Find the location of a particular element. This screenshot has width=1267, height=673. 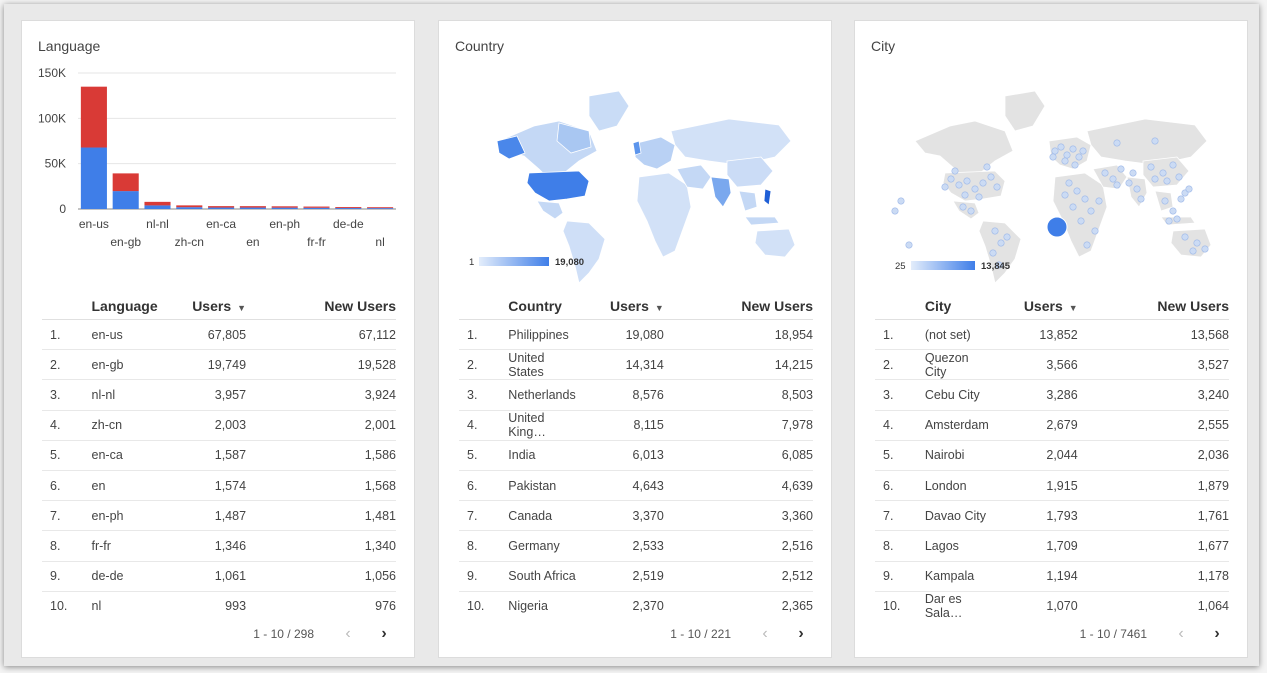

table-row: 3. nl-nl 3,957 3,924 is located at coordinates (219, 395).